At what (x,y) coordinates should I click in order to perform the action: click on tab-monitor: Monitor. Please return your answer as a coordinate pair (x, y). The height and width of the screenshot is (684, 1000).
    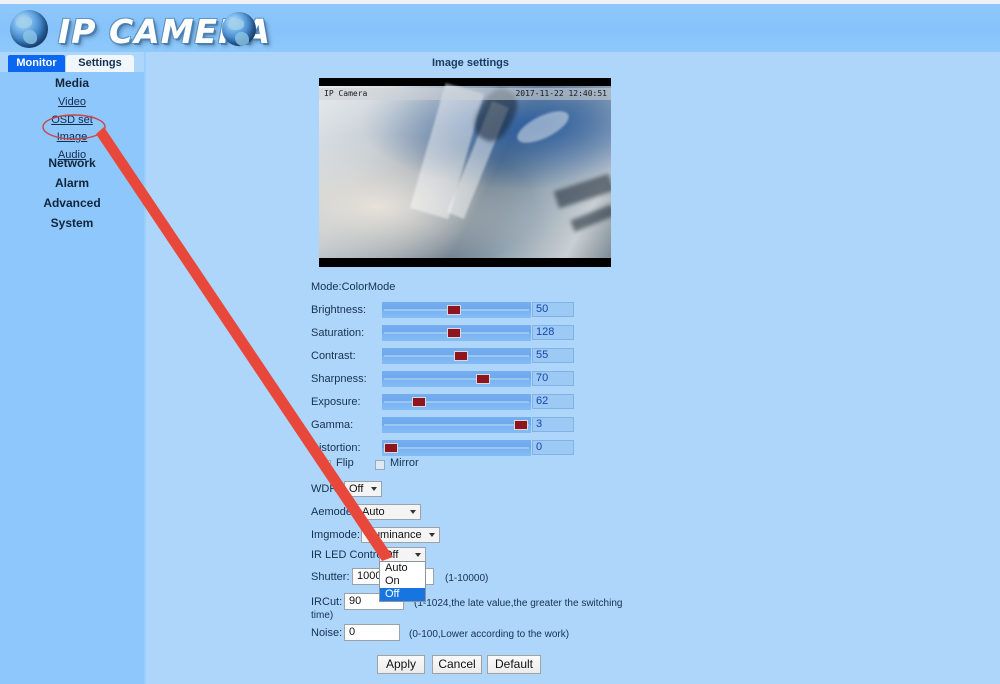
    Looking at the image, I should click on (36, 63).